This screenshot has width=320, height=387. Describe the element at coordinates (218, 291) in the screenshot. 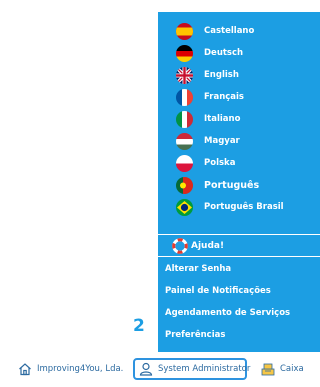

I see `notifications-panel-link: Painel de Notificações` at that location.